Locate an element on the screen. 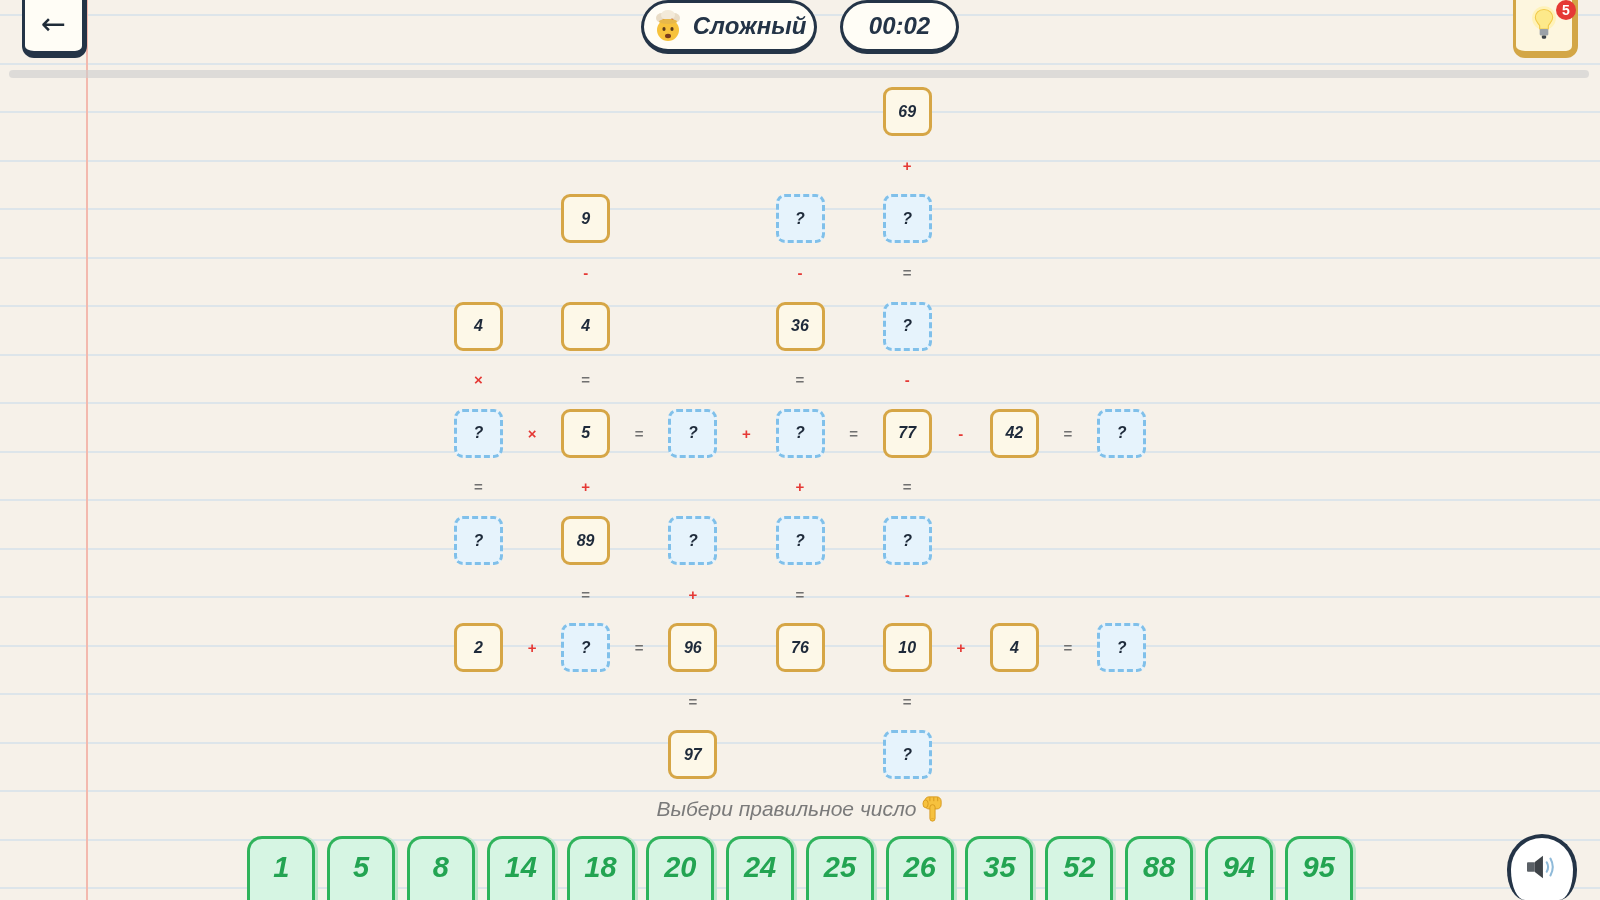 This screenshot has height=900, width=1600. number-tile: 69 is located at coordinates (907, 112).